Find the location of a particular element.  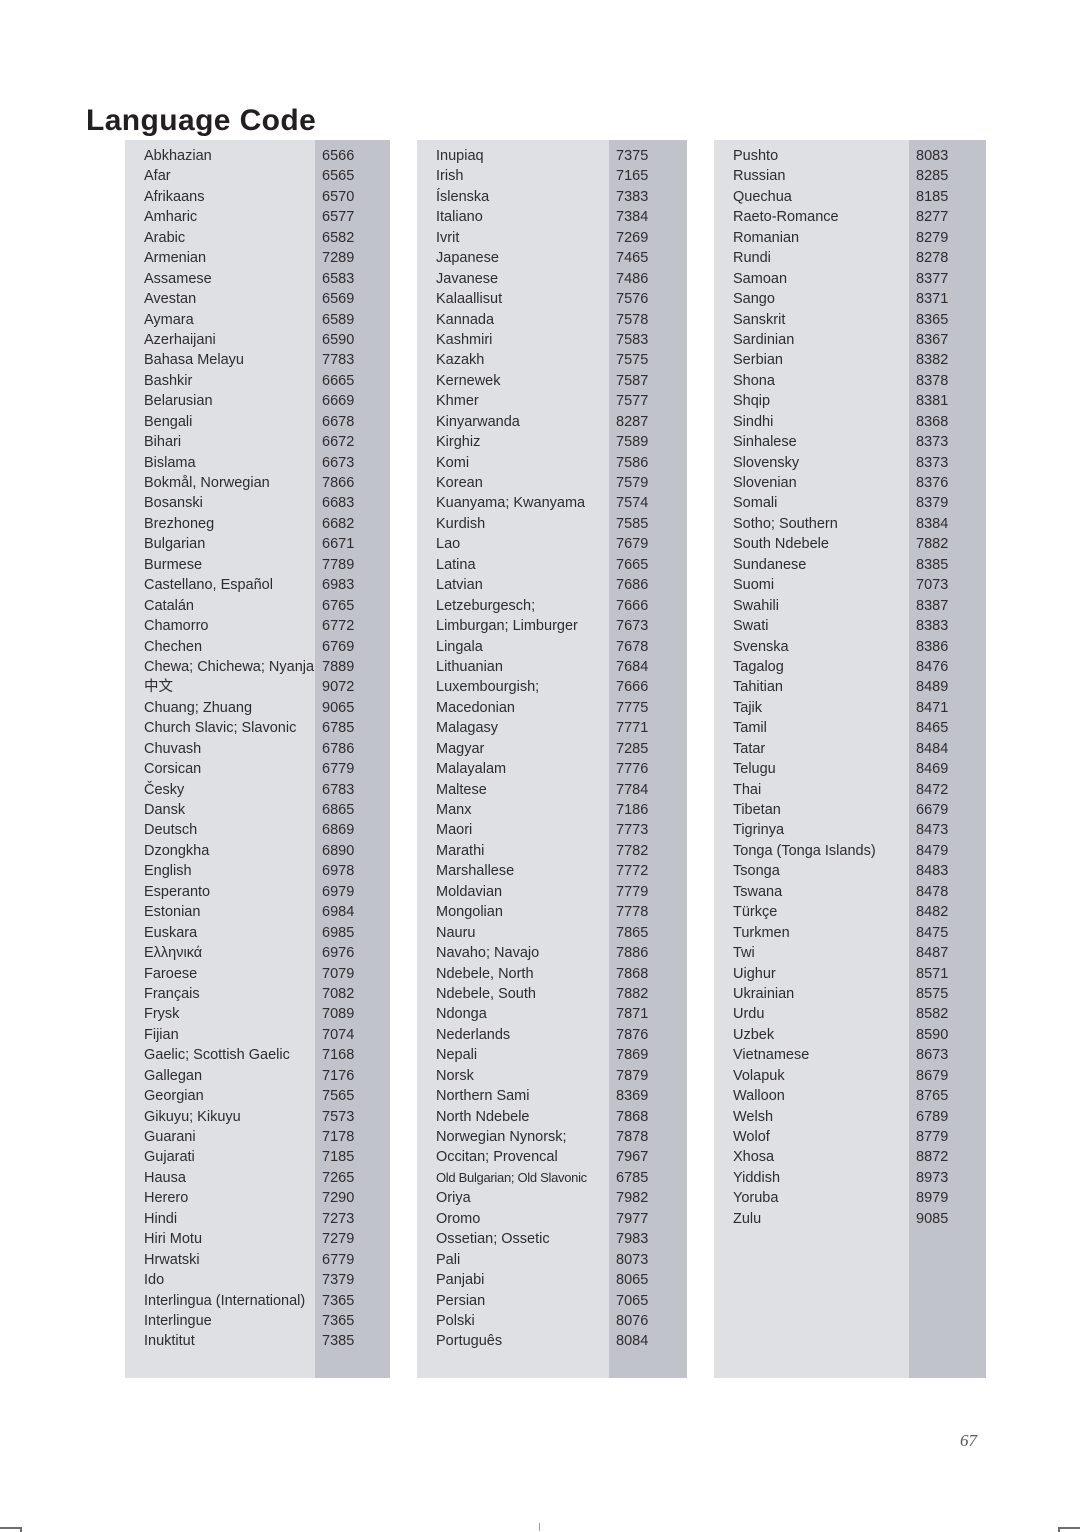

language-name-cell: Ido is located at coordinates (154, 1280).